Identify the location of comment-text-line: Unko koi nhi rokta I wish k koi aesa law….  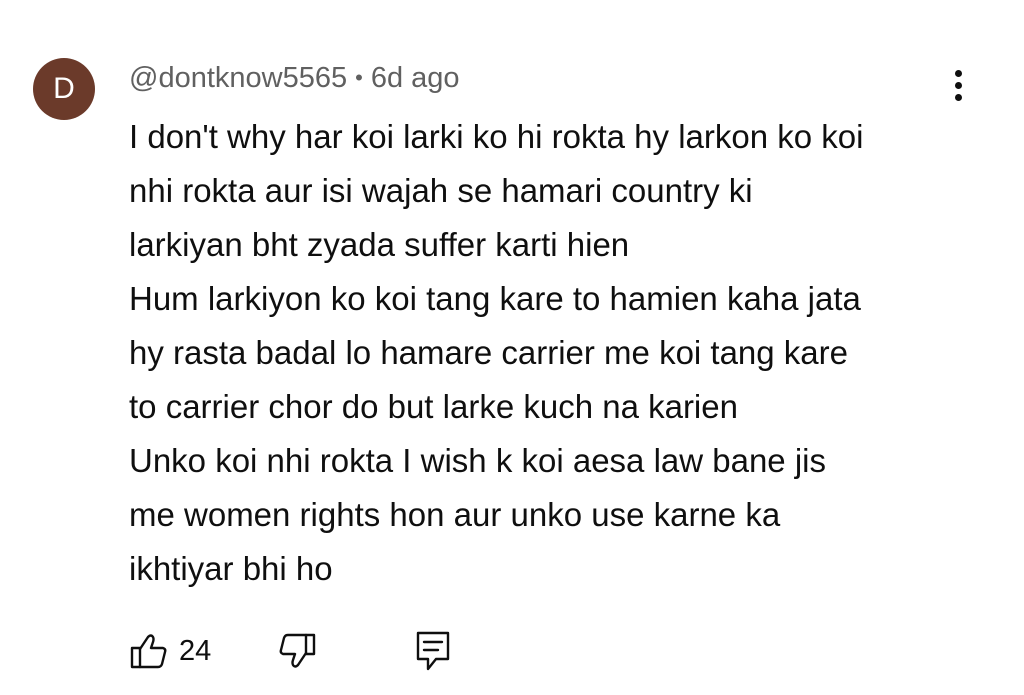
(477, 460).